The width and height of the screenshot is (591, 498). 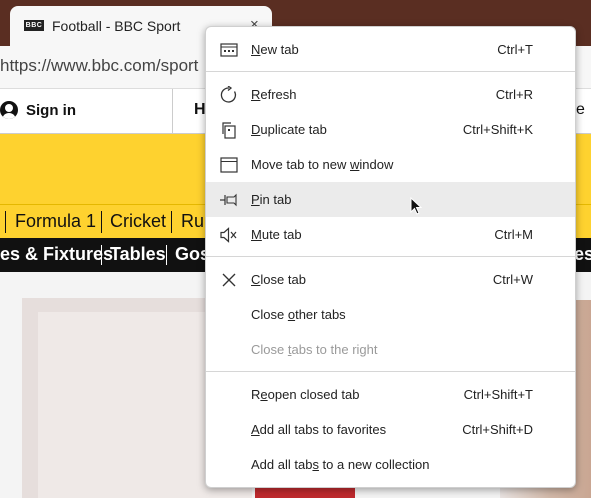 I want to click on url-text: https://www.bbc.com/sport, so click(x=99, y=66).